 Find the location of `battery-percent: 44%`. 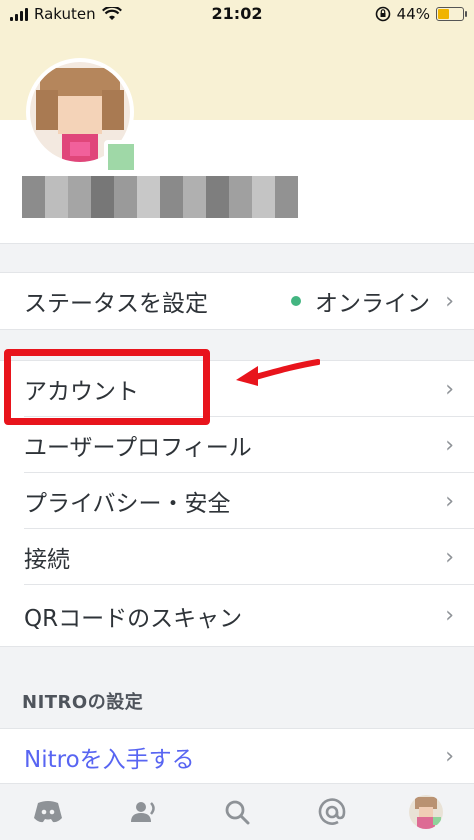

battery-percent: 44% is located at coordinates (413, 14).